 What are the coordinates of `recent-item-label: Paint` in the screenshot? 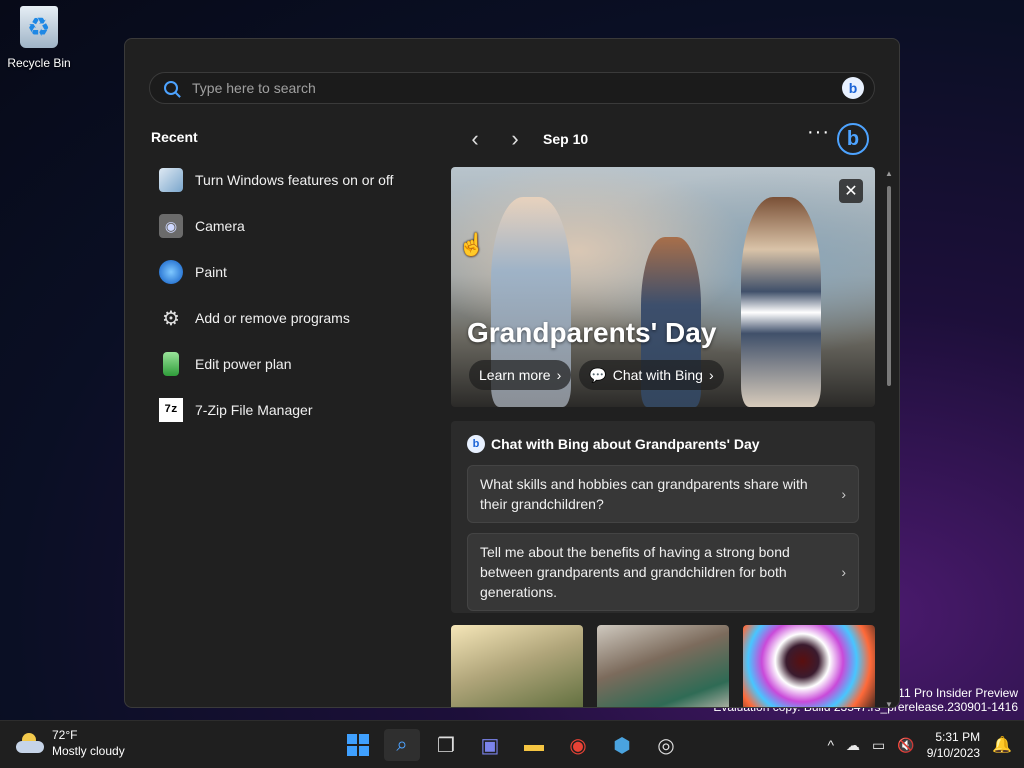 It's located at (211, 272).